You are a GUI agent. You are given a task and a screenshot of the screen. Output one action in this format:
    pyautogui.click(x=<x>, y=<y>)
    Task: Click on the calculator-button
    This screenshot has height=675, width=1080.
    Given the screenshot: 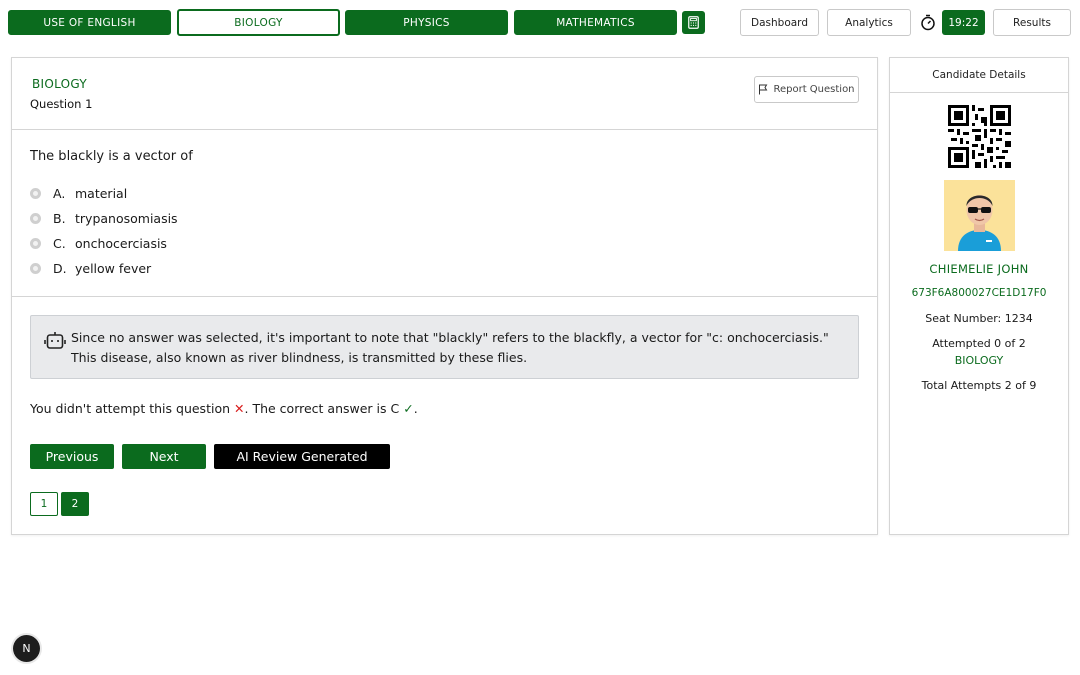 What is the action you would take?
    pyautogui.click(x=693, y=22)
    